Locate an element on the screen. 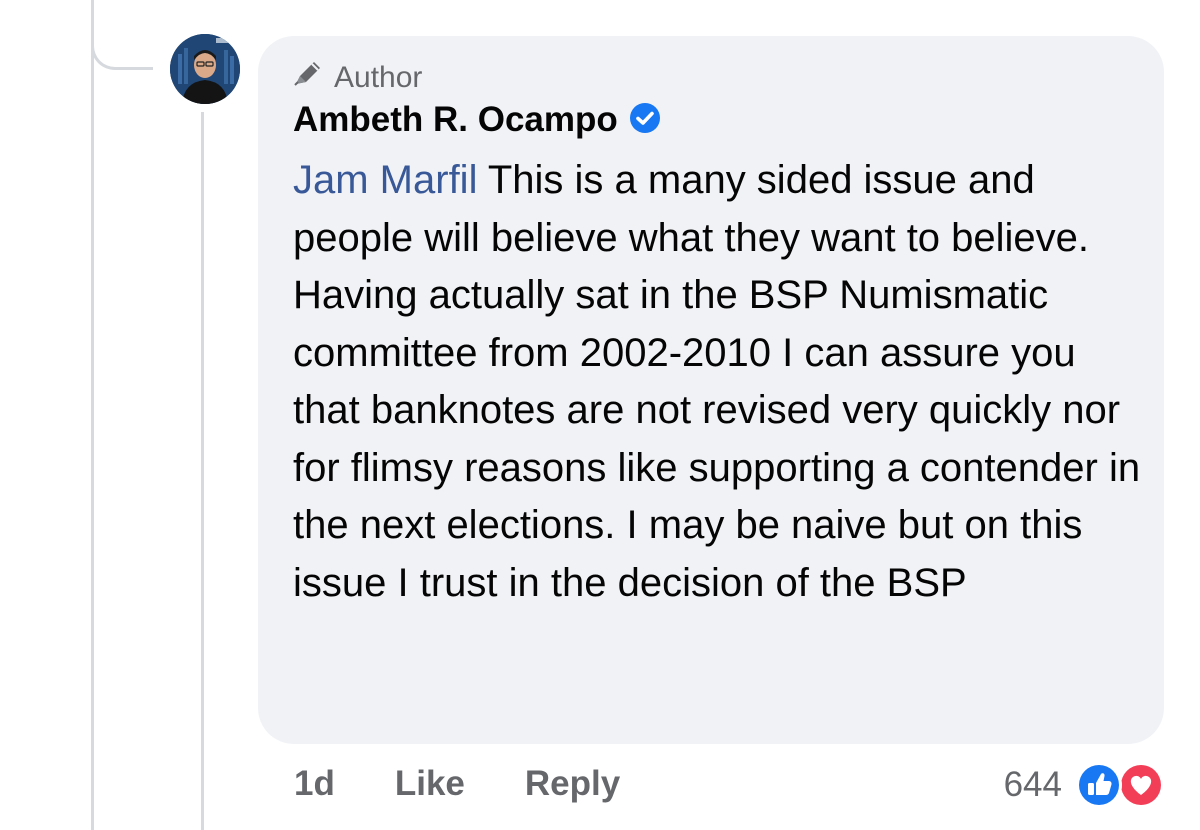  author-badge-label: Author is located at coordinates (378, 77).